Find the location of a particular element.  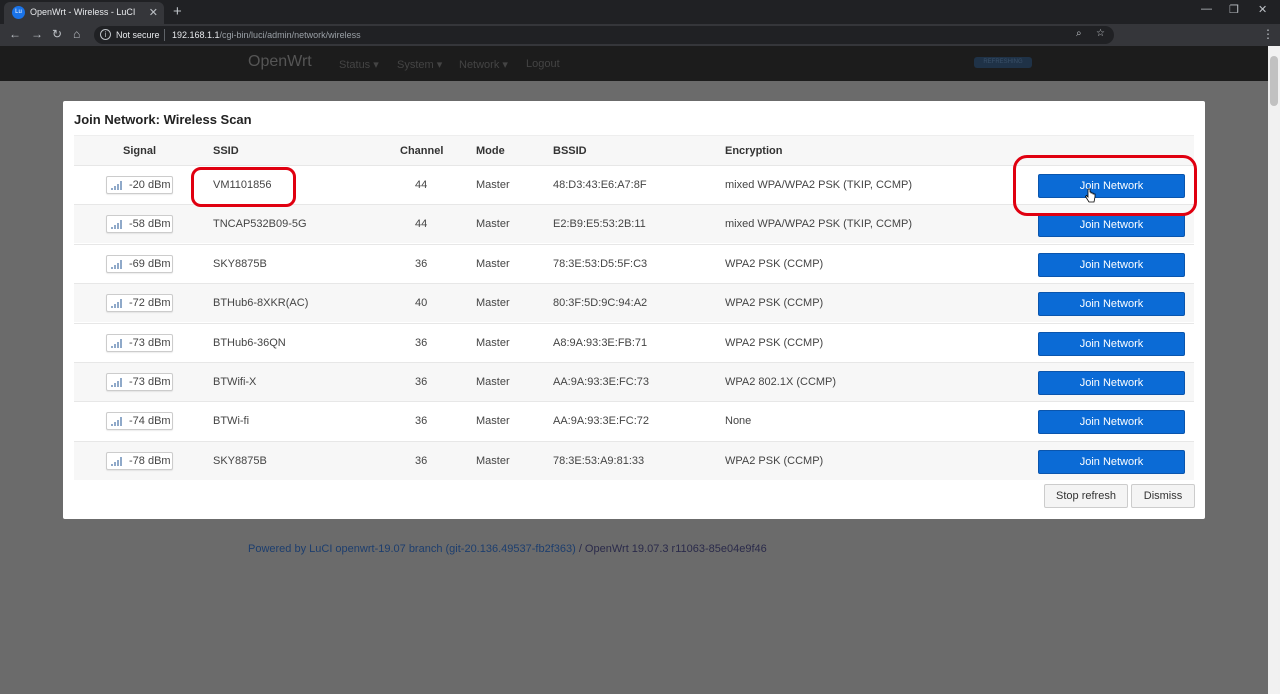

ssid-cell: BTHub6-8XKR(AC) is located at coordinates (261, 303).